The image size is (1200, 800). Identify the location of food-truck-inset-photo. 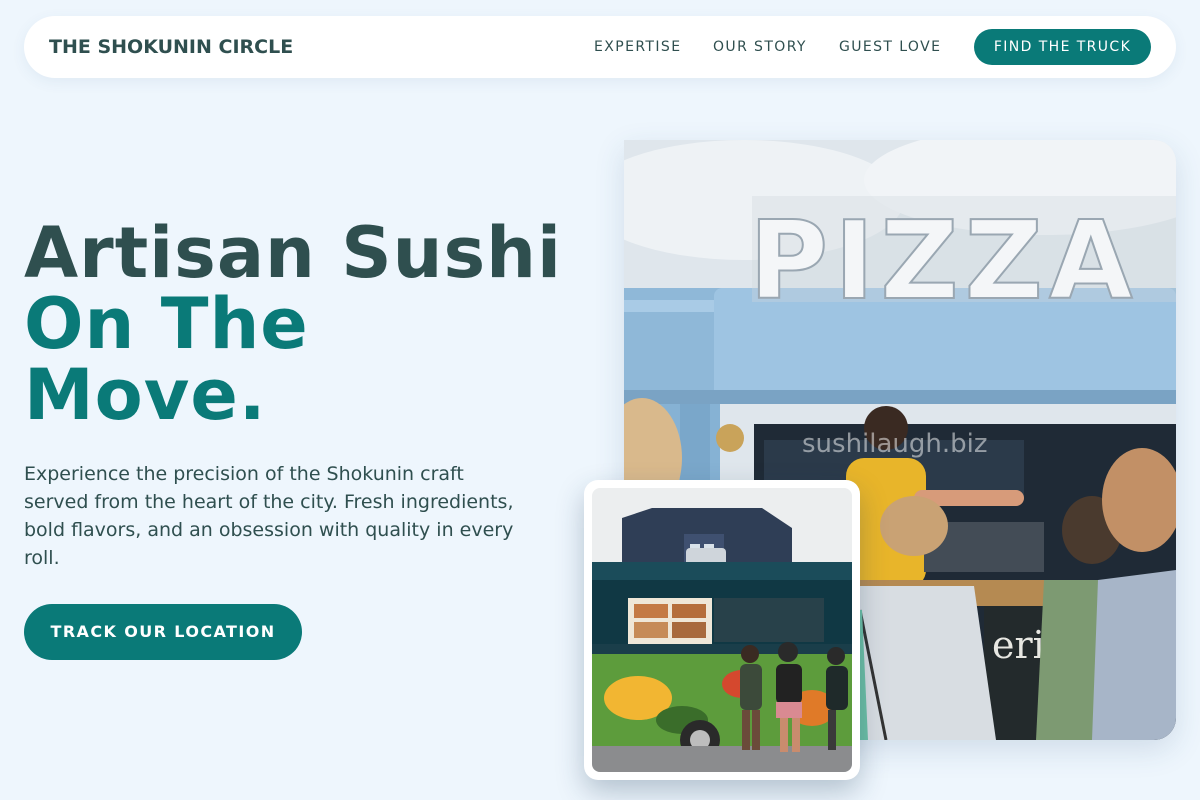
(722, 630).